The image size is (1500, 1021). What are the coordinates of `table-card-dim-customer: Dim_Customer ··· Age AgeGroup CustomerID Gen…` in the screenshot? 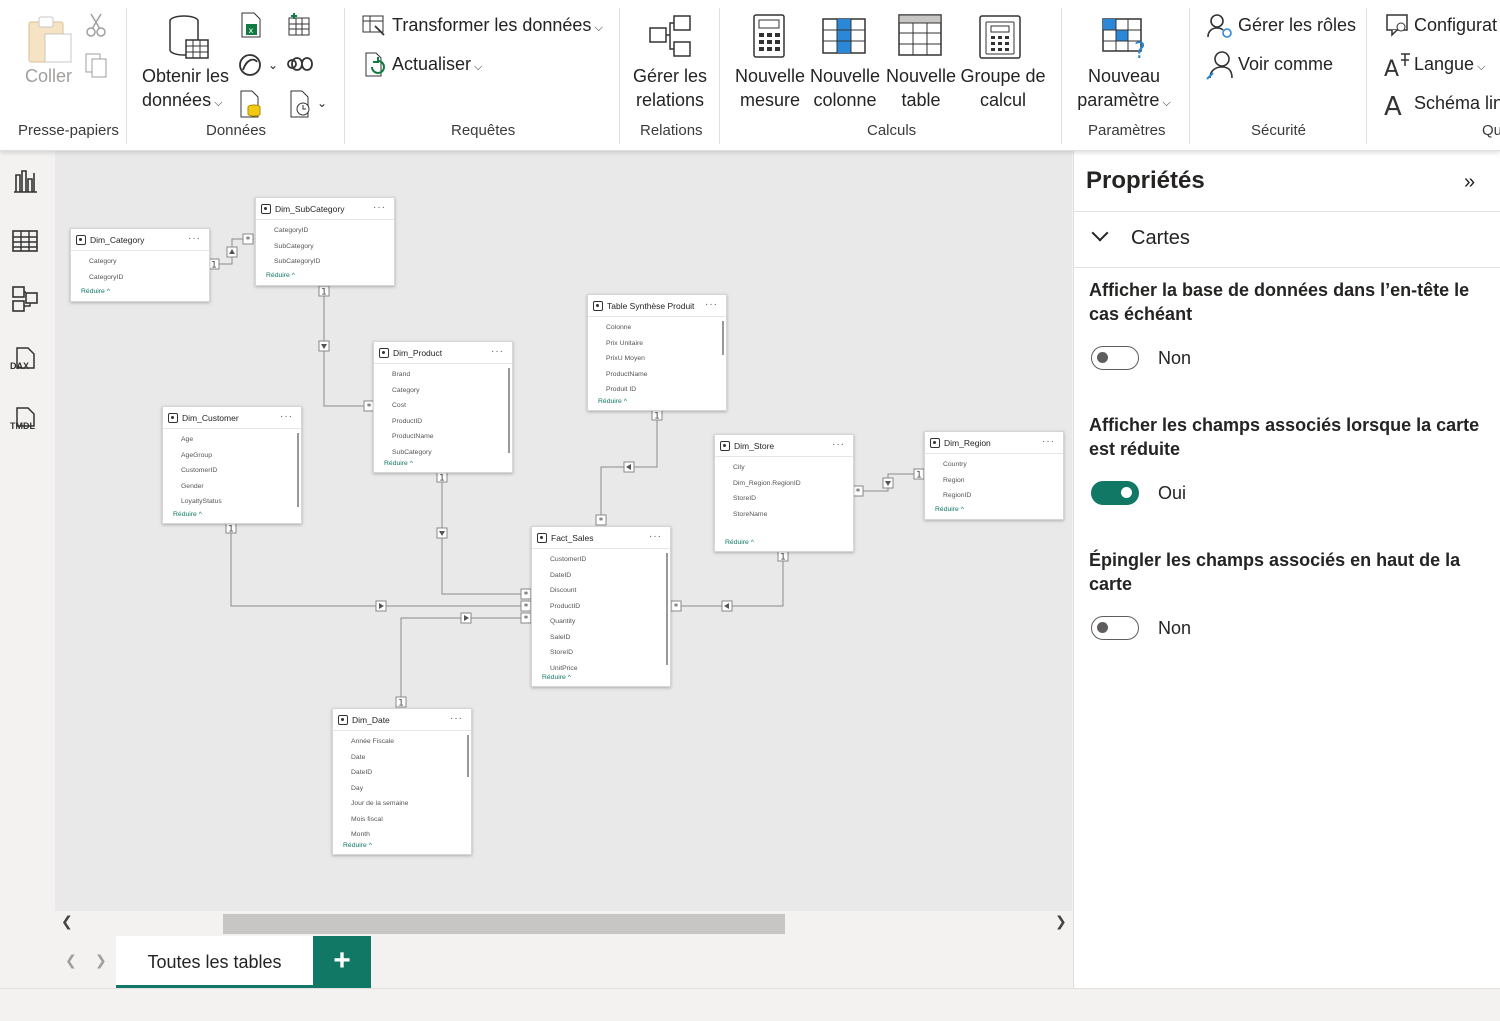 It's located at (232, 465).